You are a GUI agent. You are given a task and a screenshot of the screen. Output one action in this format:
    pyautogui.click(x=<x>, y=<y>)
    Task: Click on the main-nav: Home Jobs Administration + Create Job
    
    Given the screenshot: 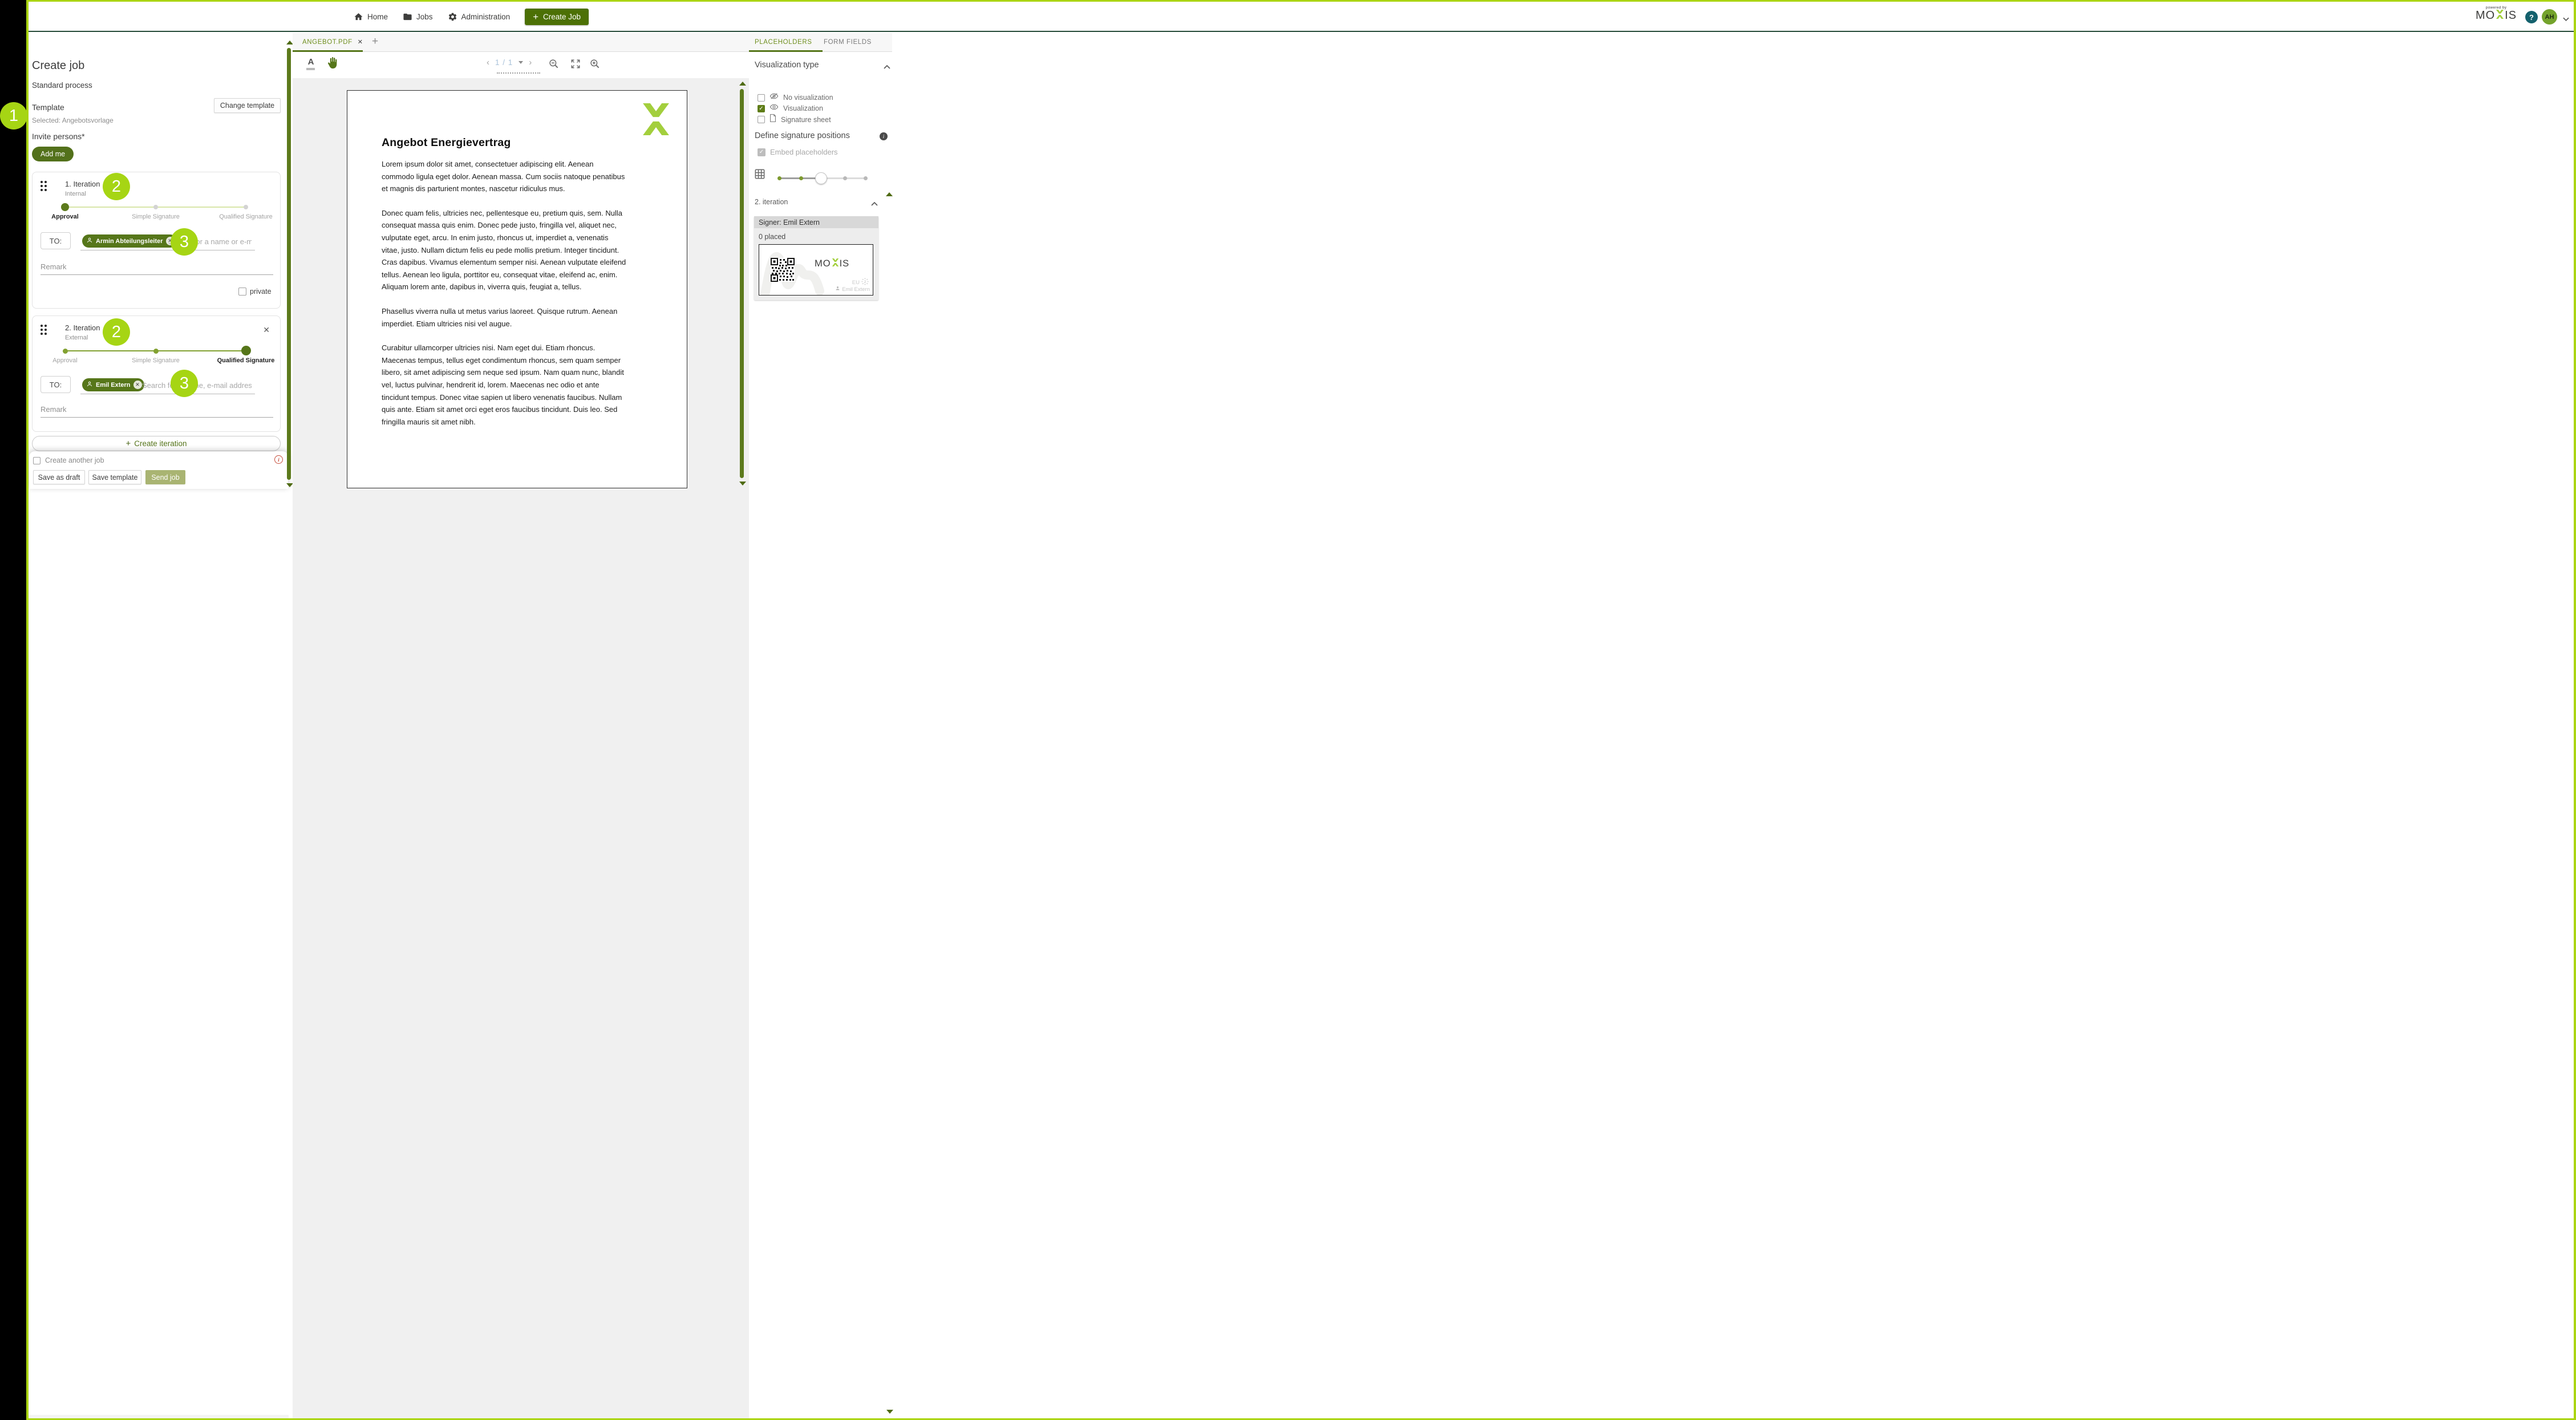 What is the action you would take?
    pyautogui.click(x=471, y=17)
    